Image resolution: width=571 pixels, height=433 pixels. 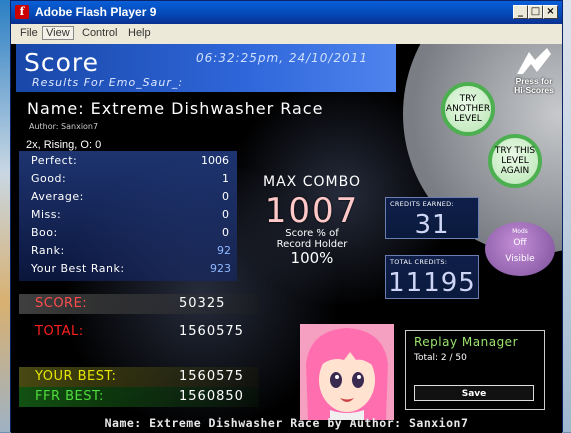 What do you see at coordinates (59, 331) in the screenshot?
I see `total-label: TOTAL:` at bounding box center [59, 331].